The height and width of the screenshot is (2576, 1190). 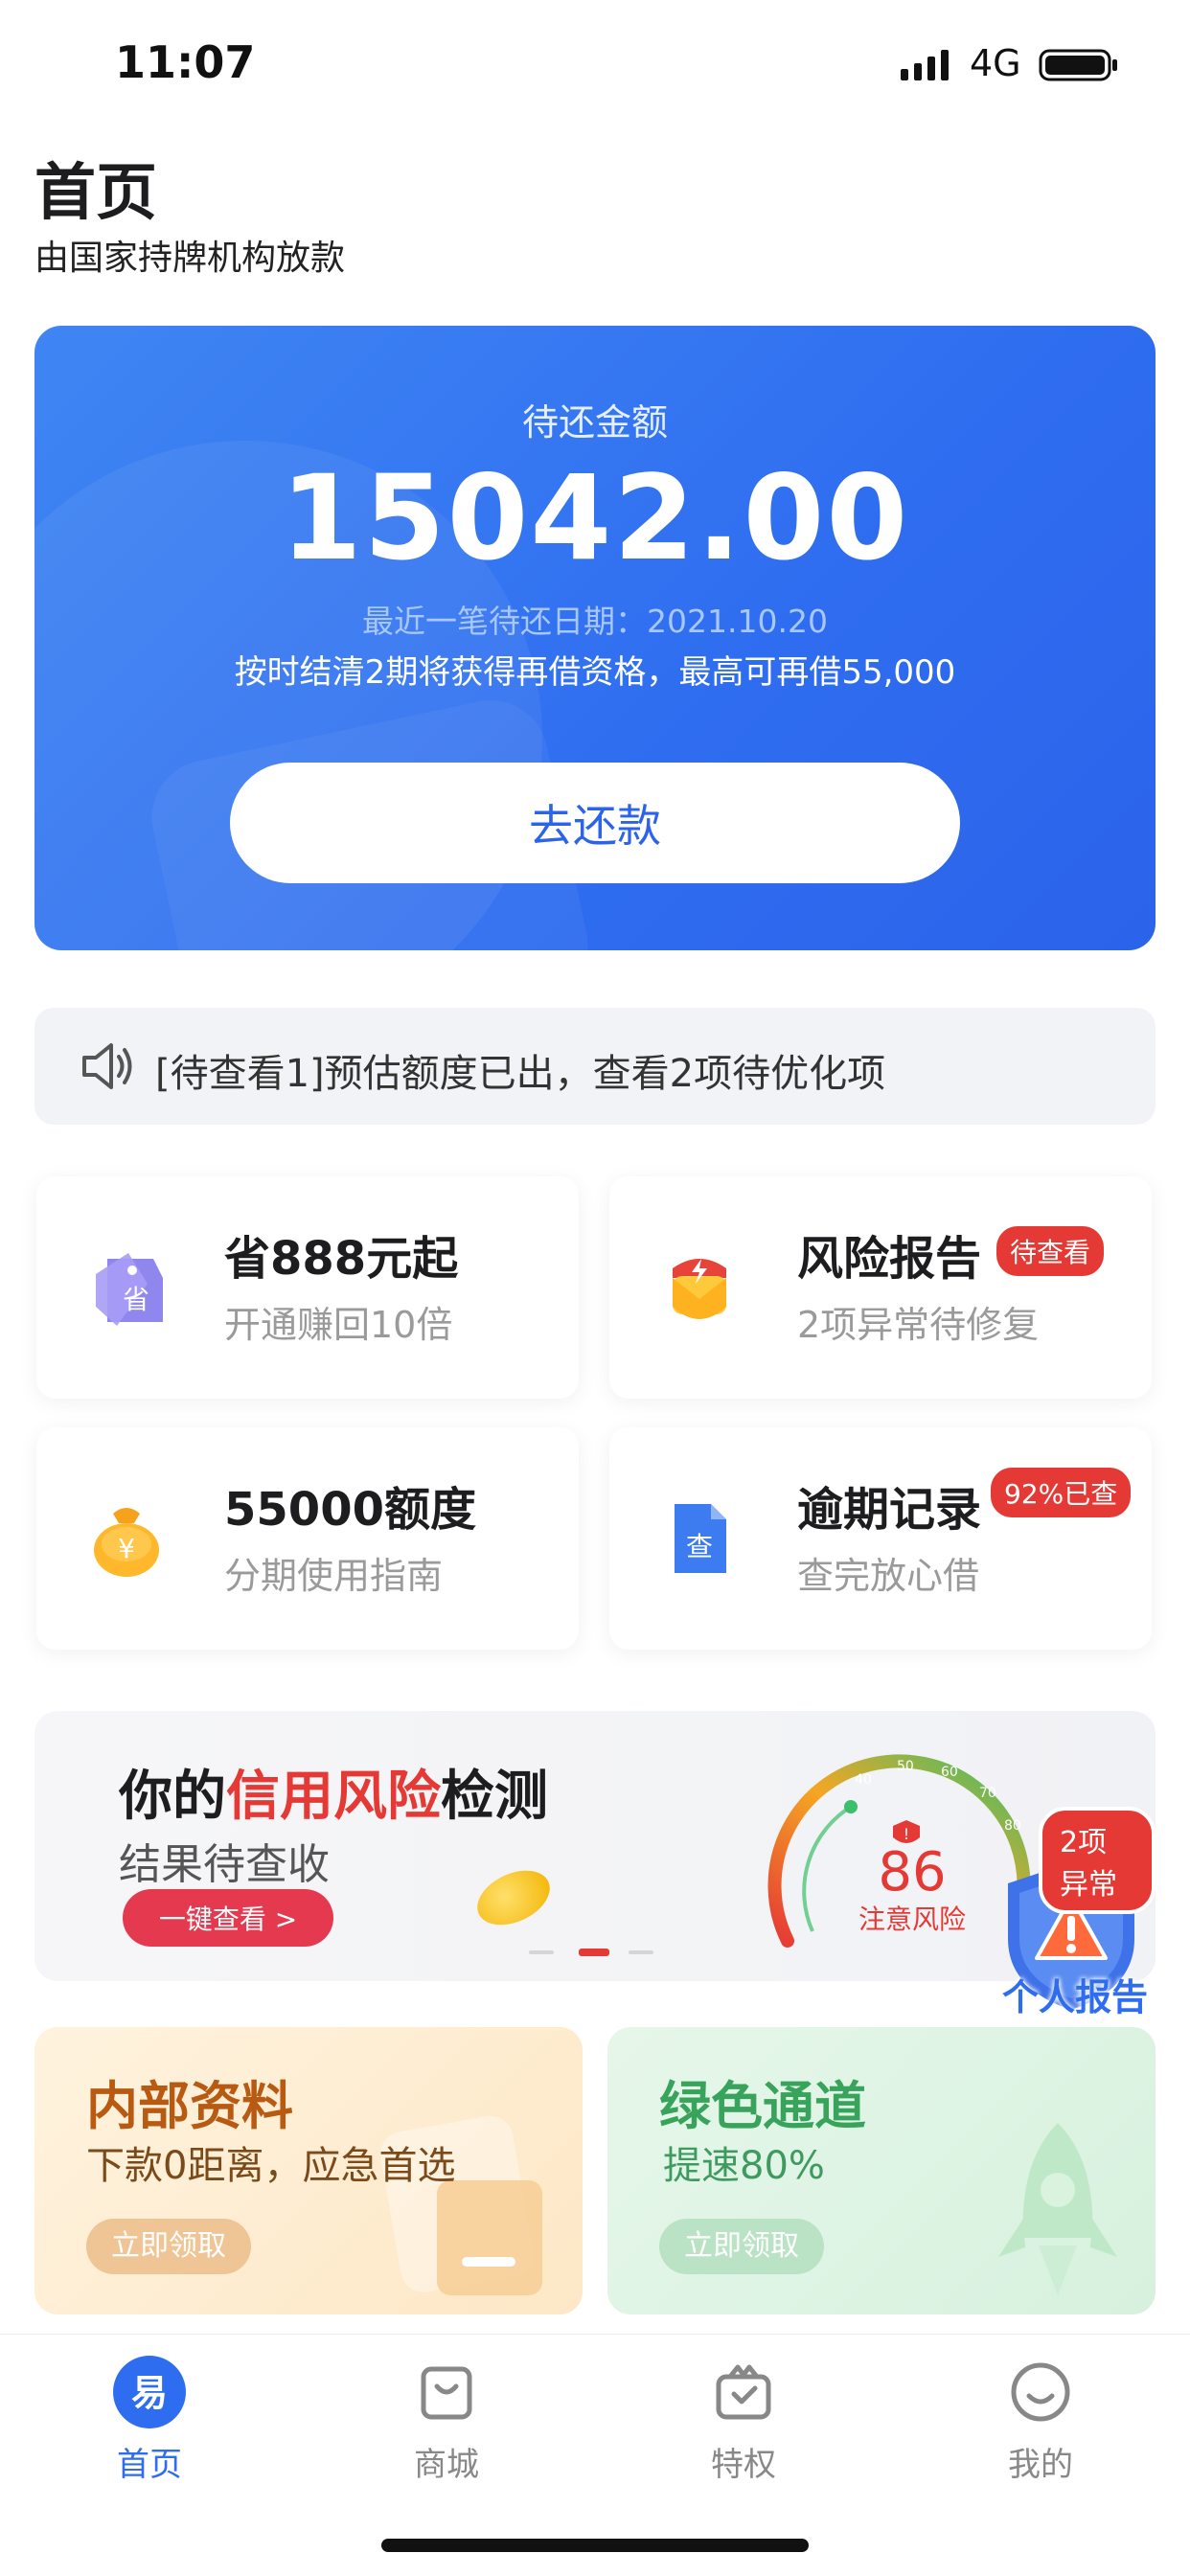 I want to click on speaker-icon, so click(x=107, y=1066).